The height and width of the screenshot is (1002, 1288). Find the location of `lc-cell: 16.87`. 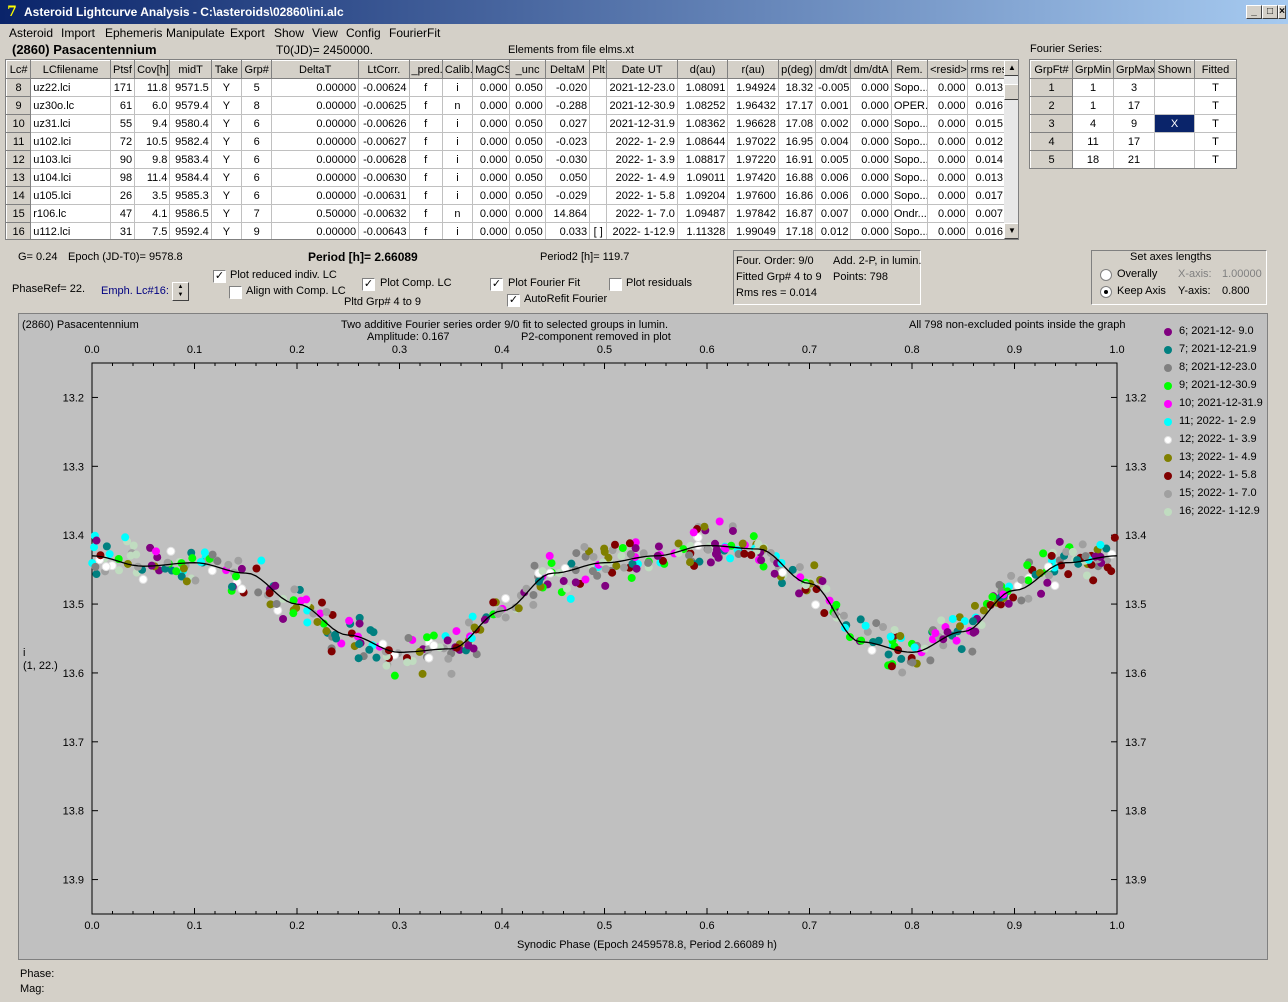

lc-cell: 16.87 is located at coordinates (797, 213).